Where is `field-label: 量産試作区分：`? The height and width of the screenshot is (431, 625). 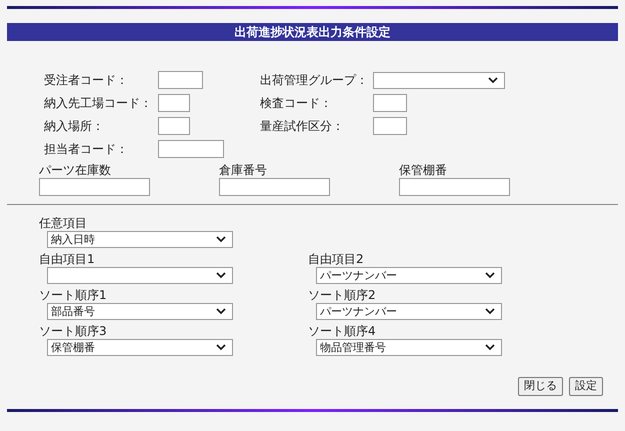
field-label: 量産試作区分： is located at coordinates (302, 126).